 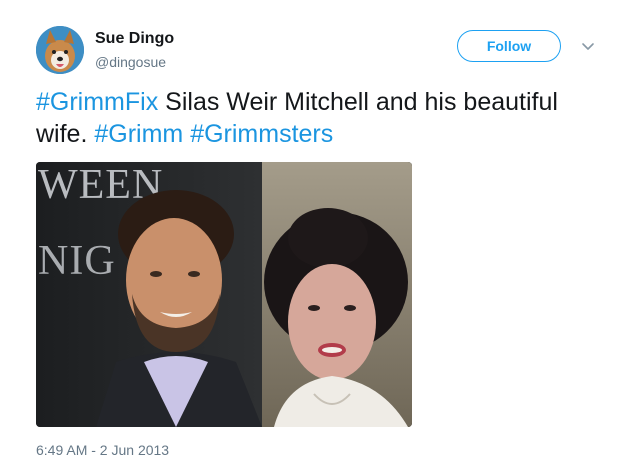 What do you see at coordinates (102, 450) in the screenshot?
I see `tweet-timestamp: 6:49 AM - 2 Jun 2013` at bounding box center [102, 450].